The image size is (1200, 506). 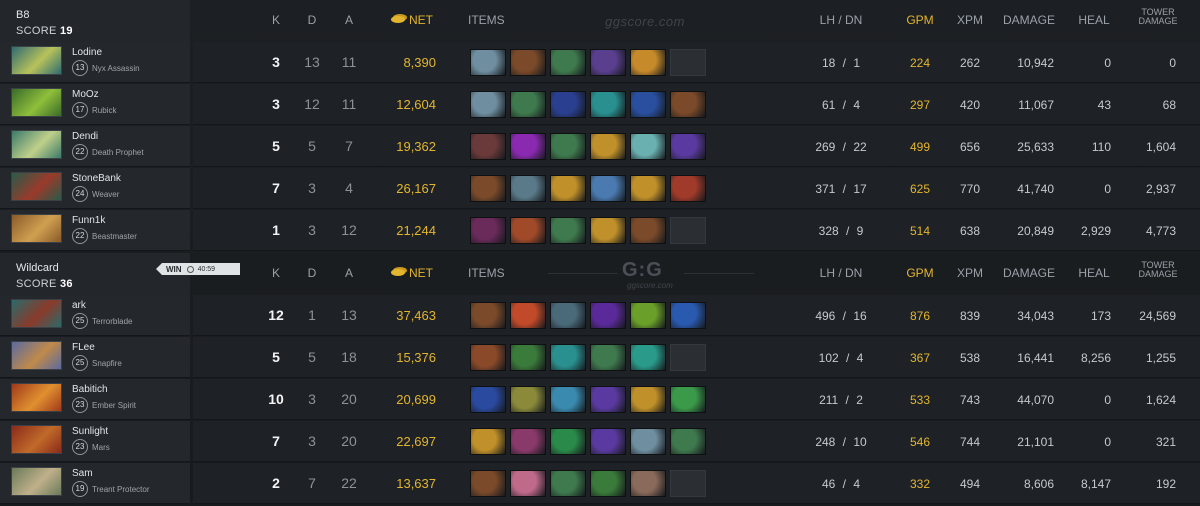 I want to click on player-name: ark, so click(x=79, y=305).